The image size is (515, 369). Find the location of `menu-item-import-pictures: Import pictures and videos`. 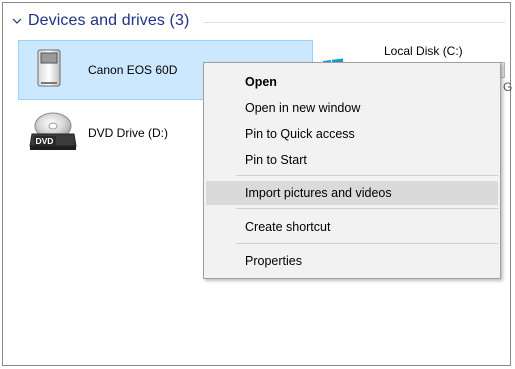

menu-item-import-pictures: Import pictures and videos is located at coordinates (352, 193).